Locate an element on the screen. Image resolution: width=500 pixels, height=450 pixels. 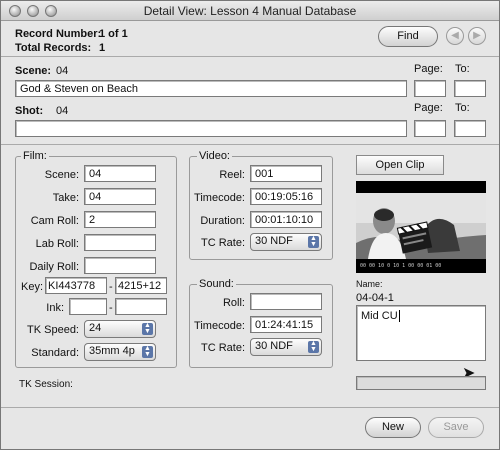
key-label: Key: is located at coordinates (32, 287).